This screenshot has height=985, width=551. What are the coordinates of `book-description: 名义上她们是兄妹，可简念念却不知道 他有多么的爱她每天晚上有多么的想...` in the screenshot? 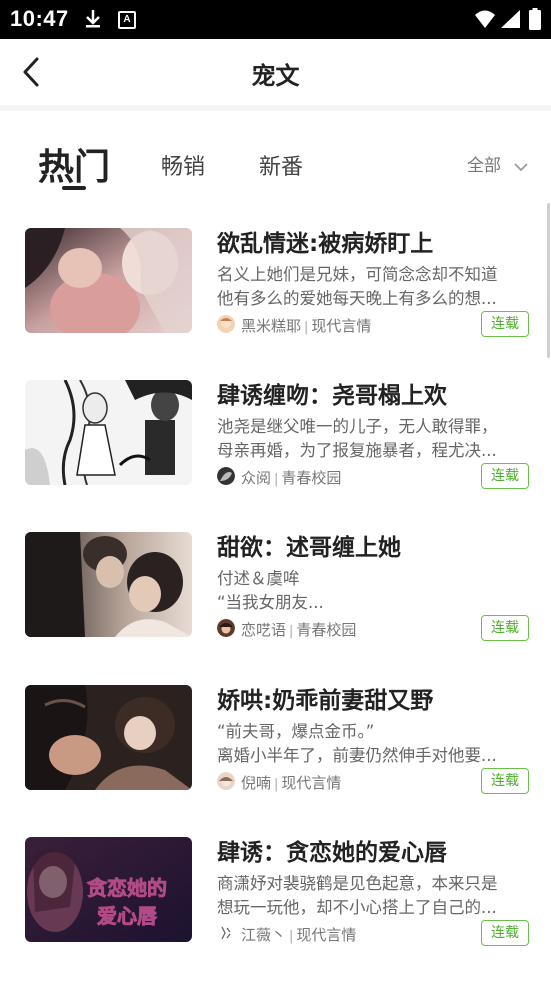 It's located at (374, 287).